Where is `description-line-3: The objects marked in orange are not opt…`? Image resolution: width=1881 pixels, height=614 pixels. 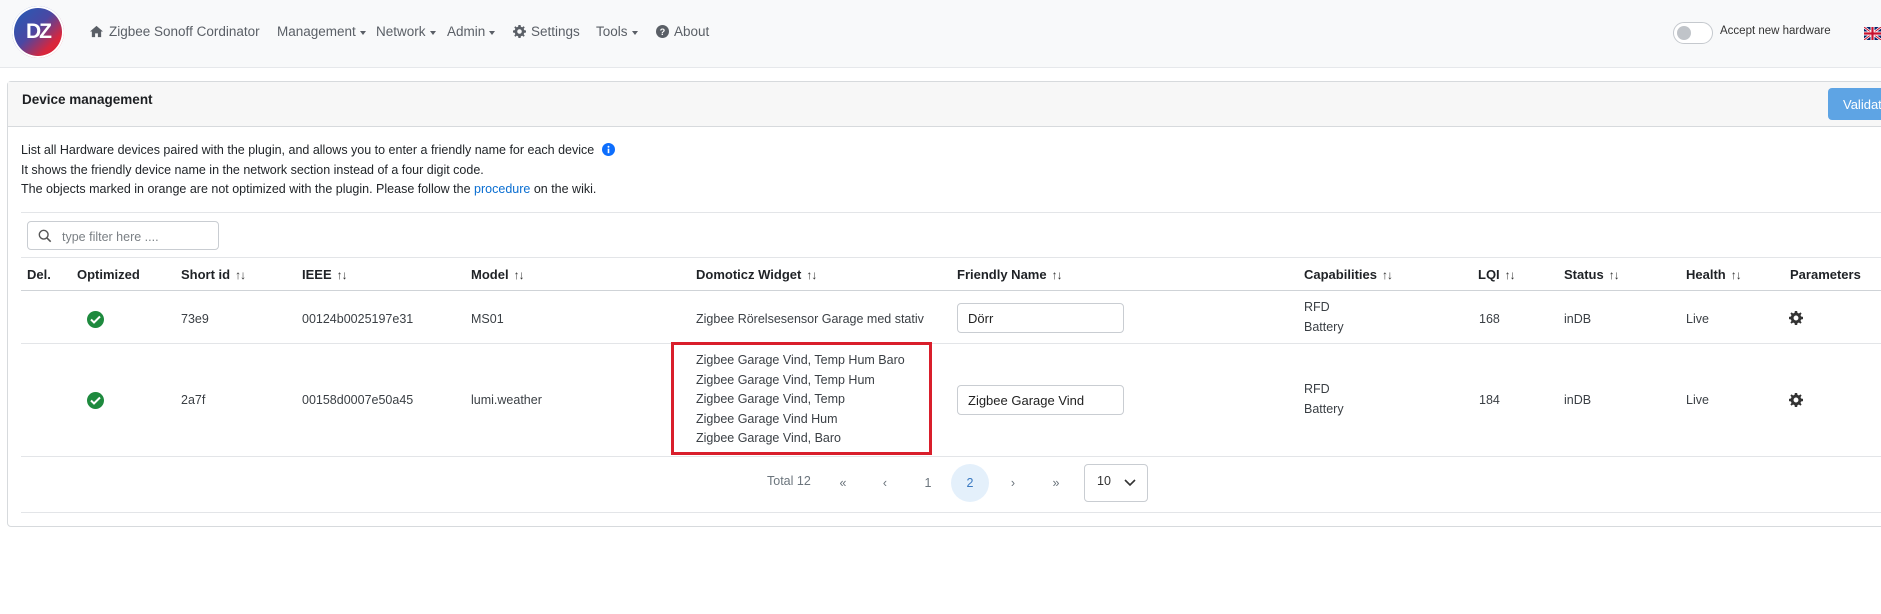 description-line-3: The objects marked in orange are not opt… is located at coordinates (308, 189).